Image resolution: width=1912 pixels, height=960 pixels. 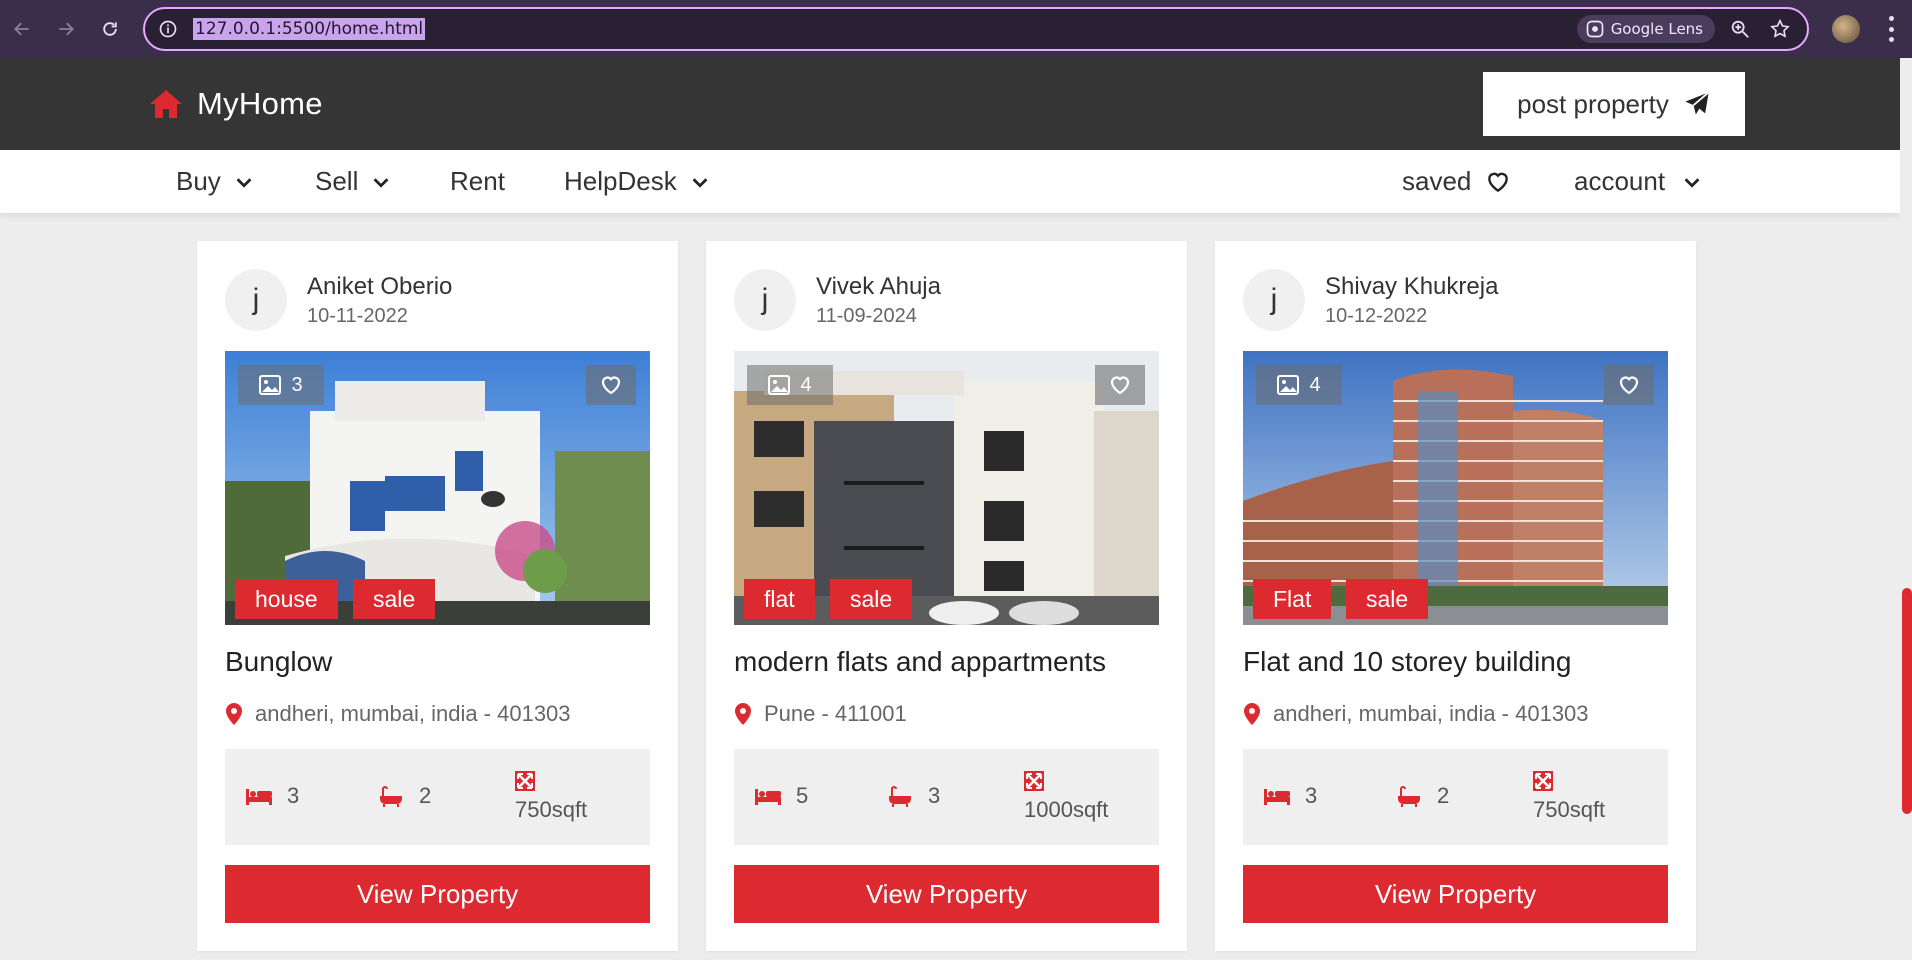 I want to click on property-photo: 4 Flat sale, so click(x=1455, y=488).